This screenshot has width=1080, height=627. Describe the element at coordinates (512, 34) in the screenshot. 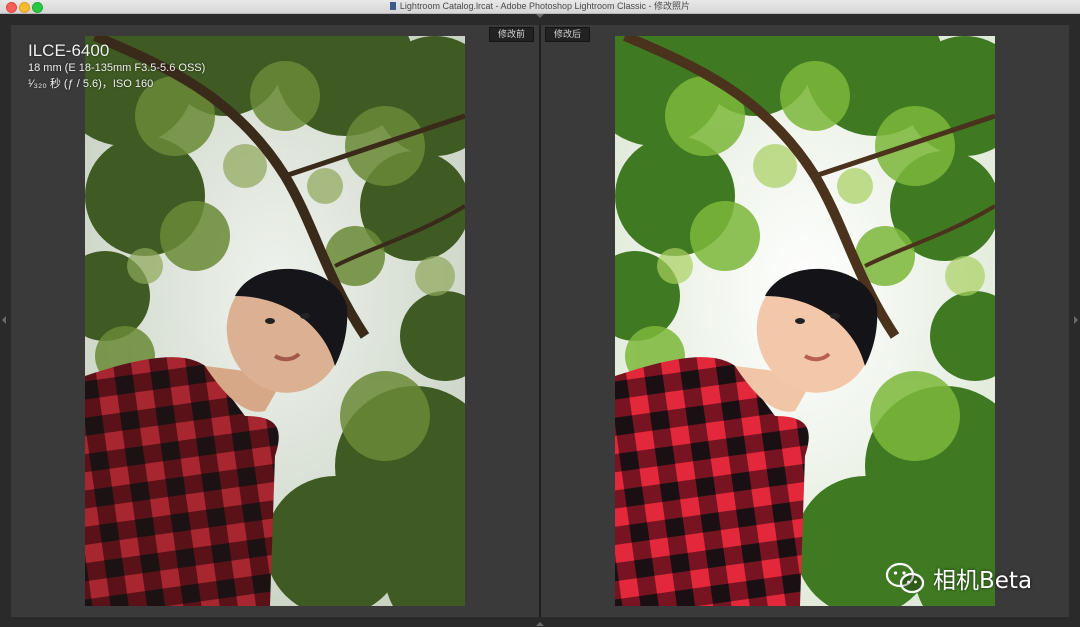

I see `before-label-tab: 修改前` at that location.